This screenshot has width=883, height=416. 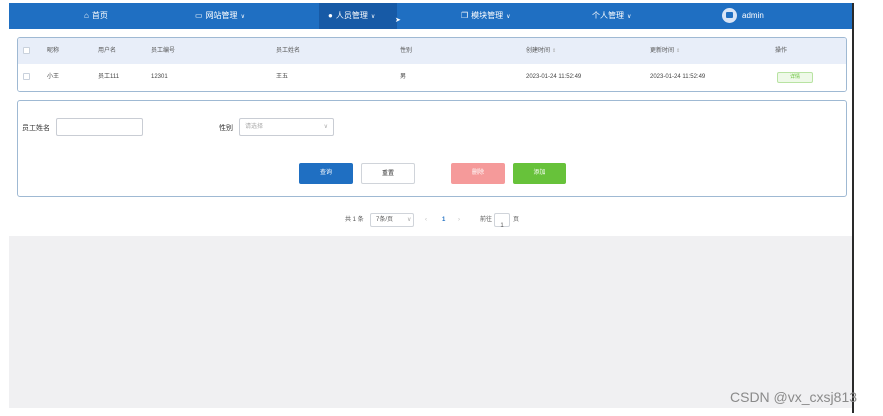 I want to click on nav-site-management-label: 网站管理, so click(x=221, y=15).